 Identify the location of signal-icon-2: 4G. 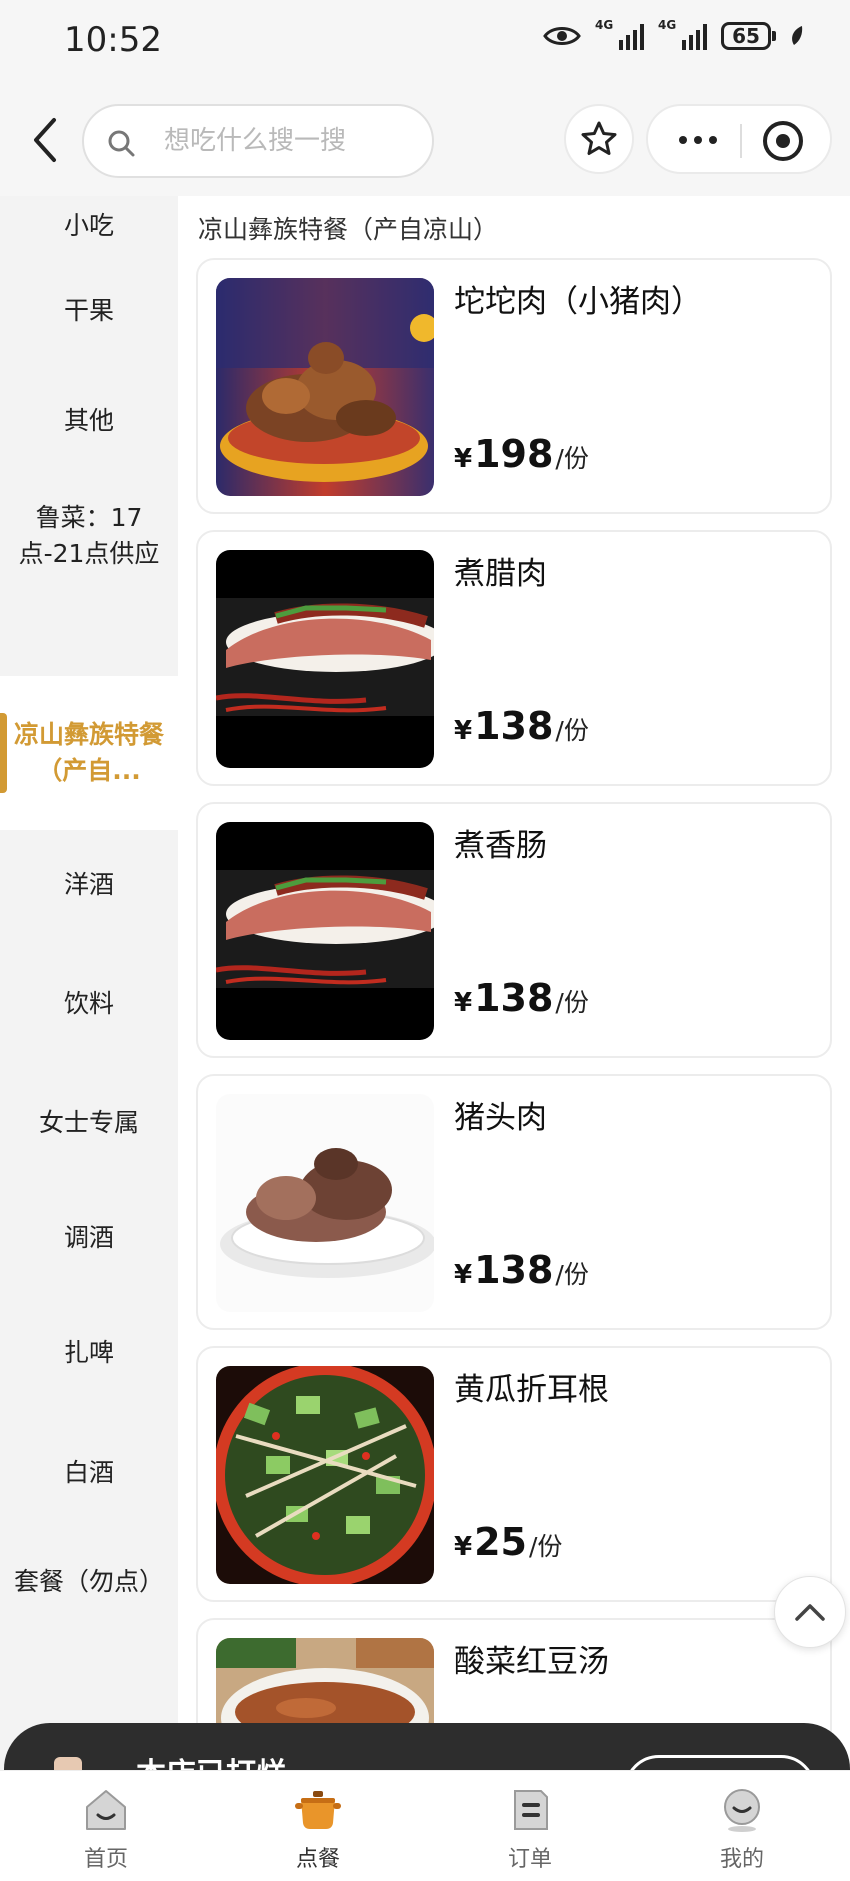
(682, 34).